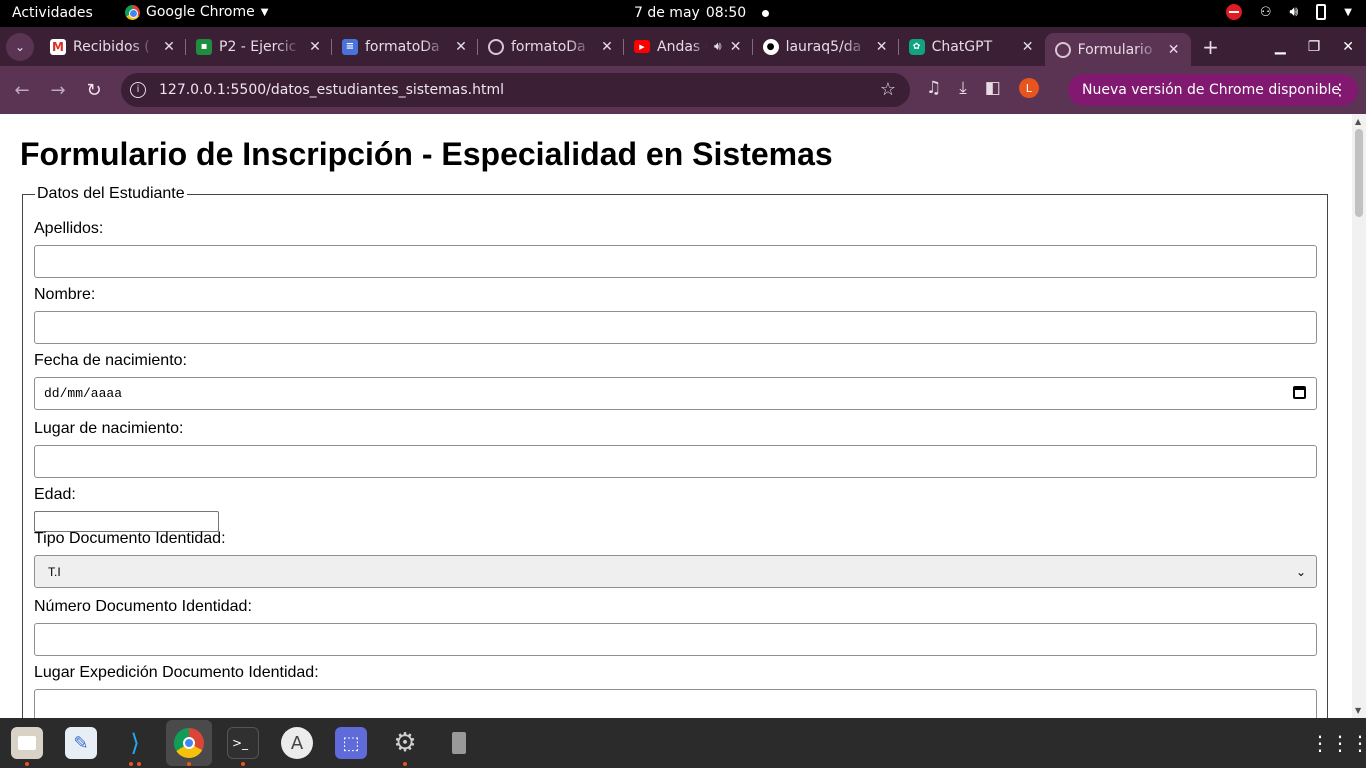 The height and width of the screenshot is (768, 1366). Describe the element at coordinates (916, 46) in the screenshot. I see `chatgpt-icon: ✿` at that location.